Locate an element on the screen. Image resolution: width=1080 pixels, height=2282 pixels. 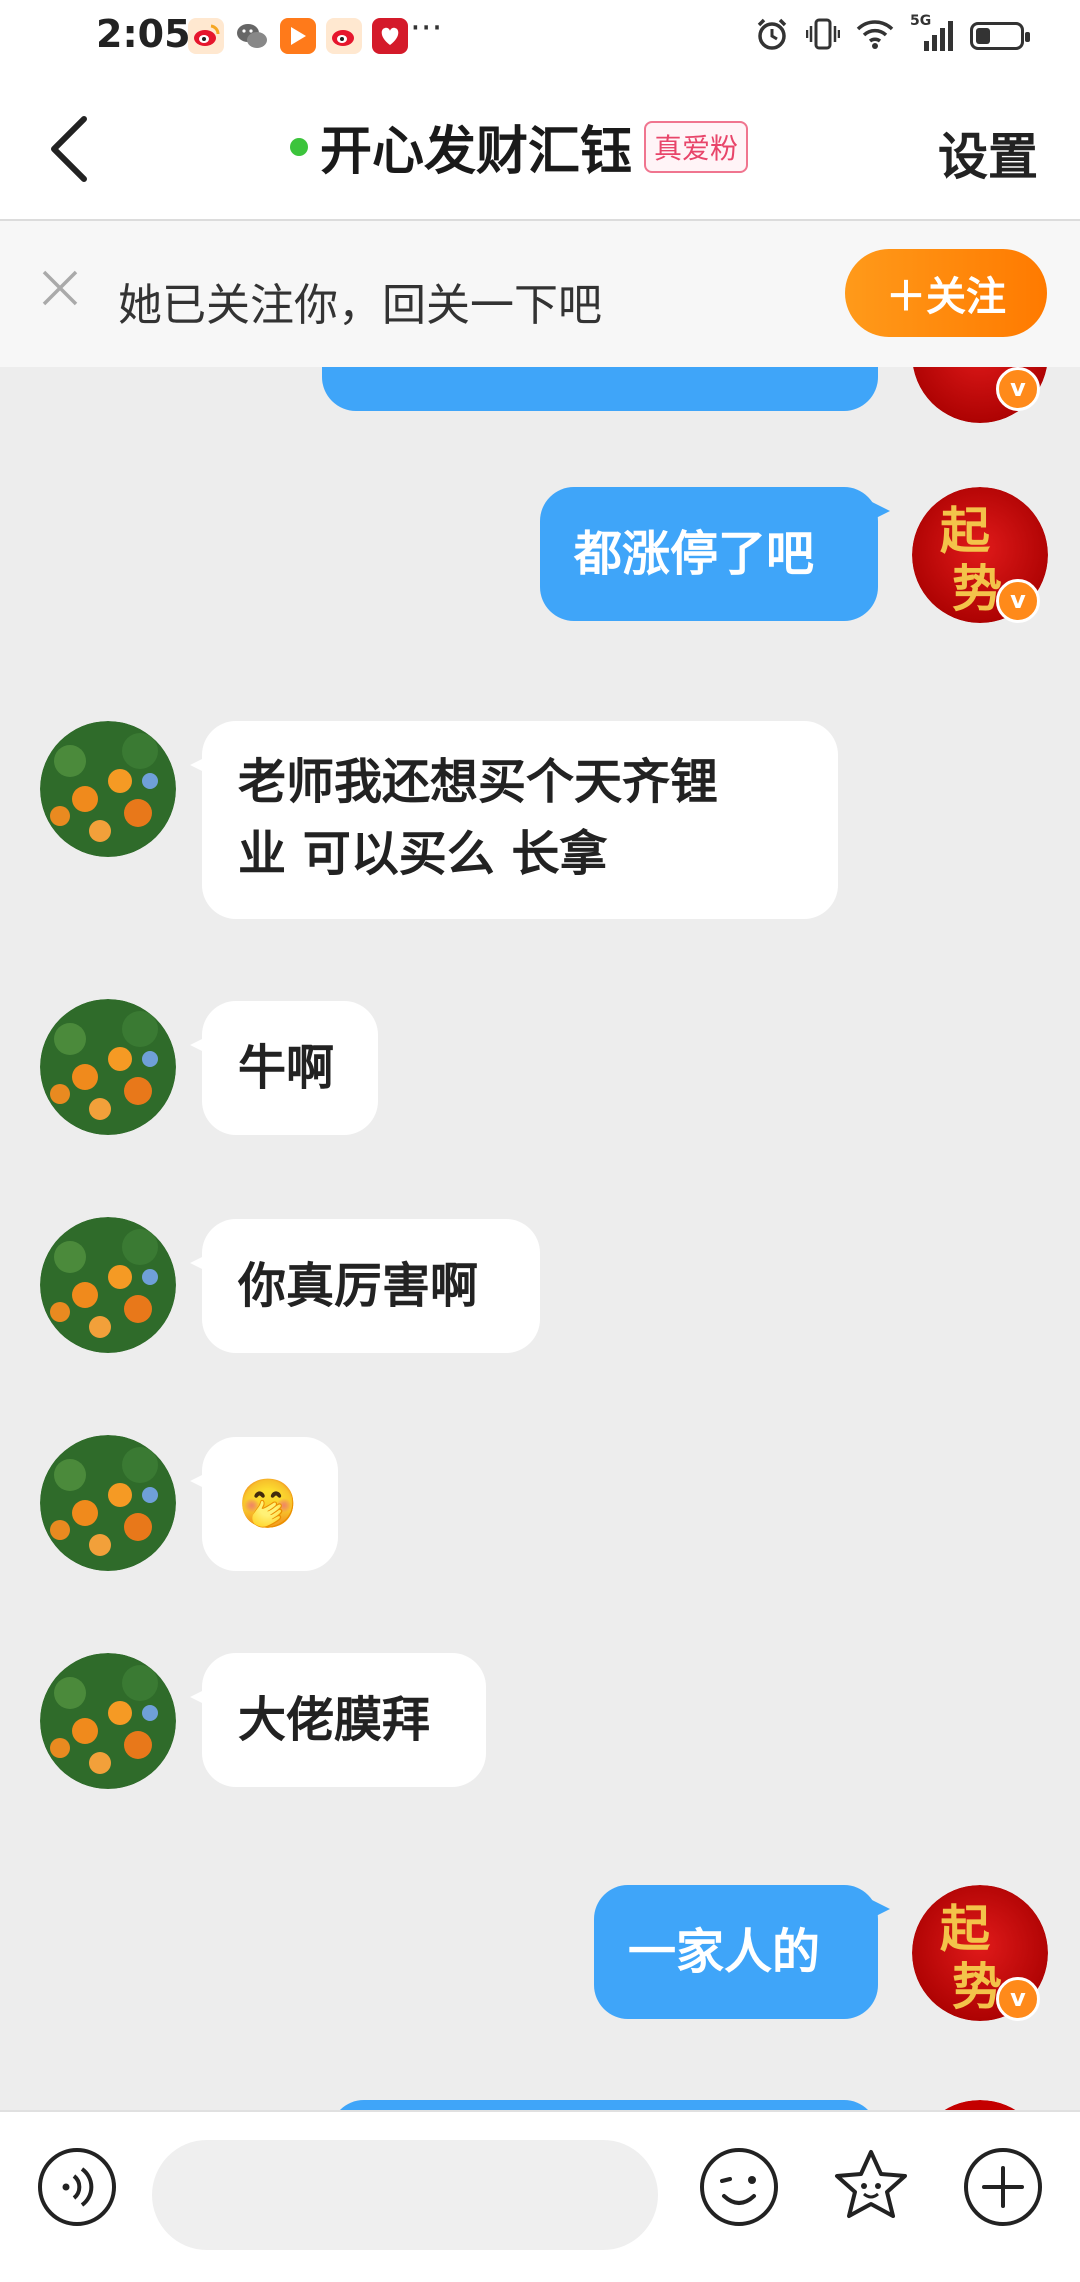
wifi-icon is located at coordinates (875, 36).